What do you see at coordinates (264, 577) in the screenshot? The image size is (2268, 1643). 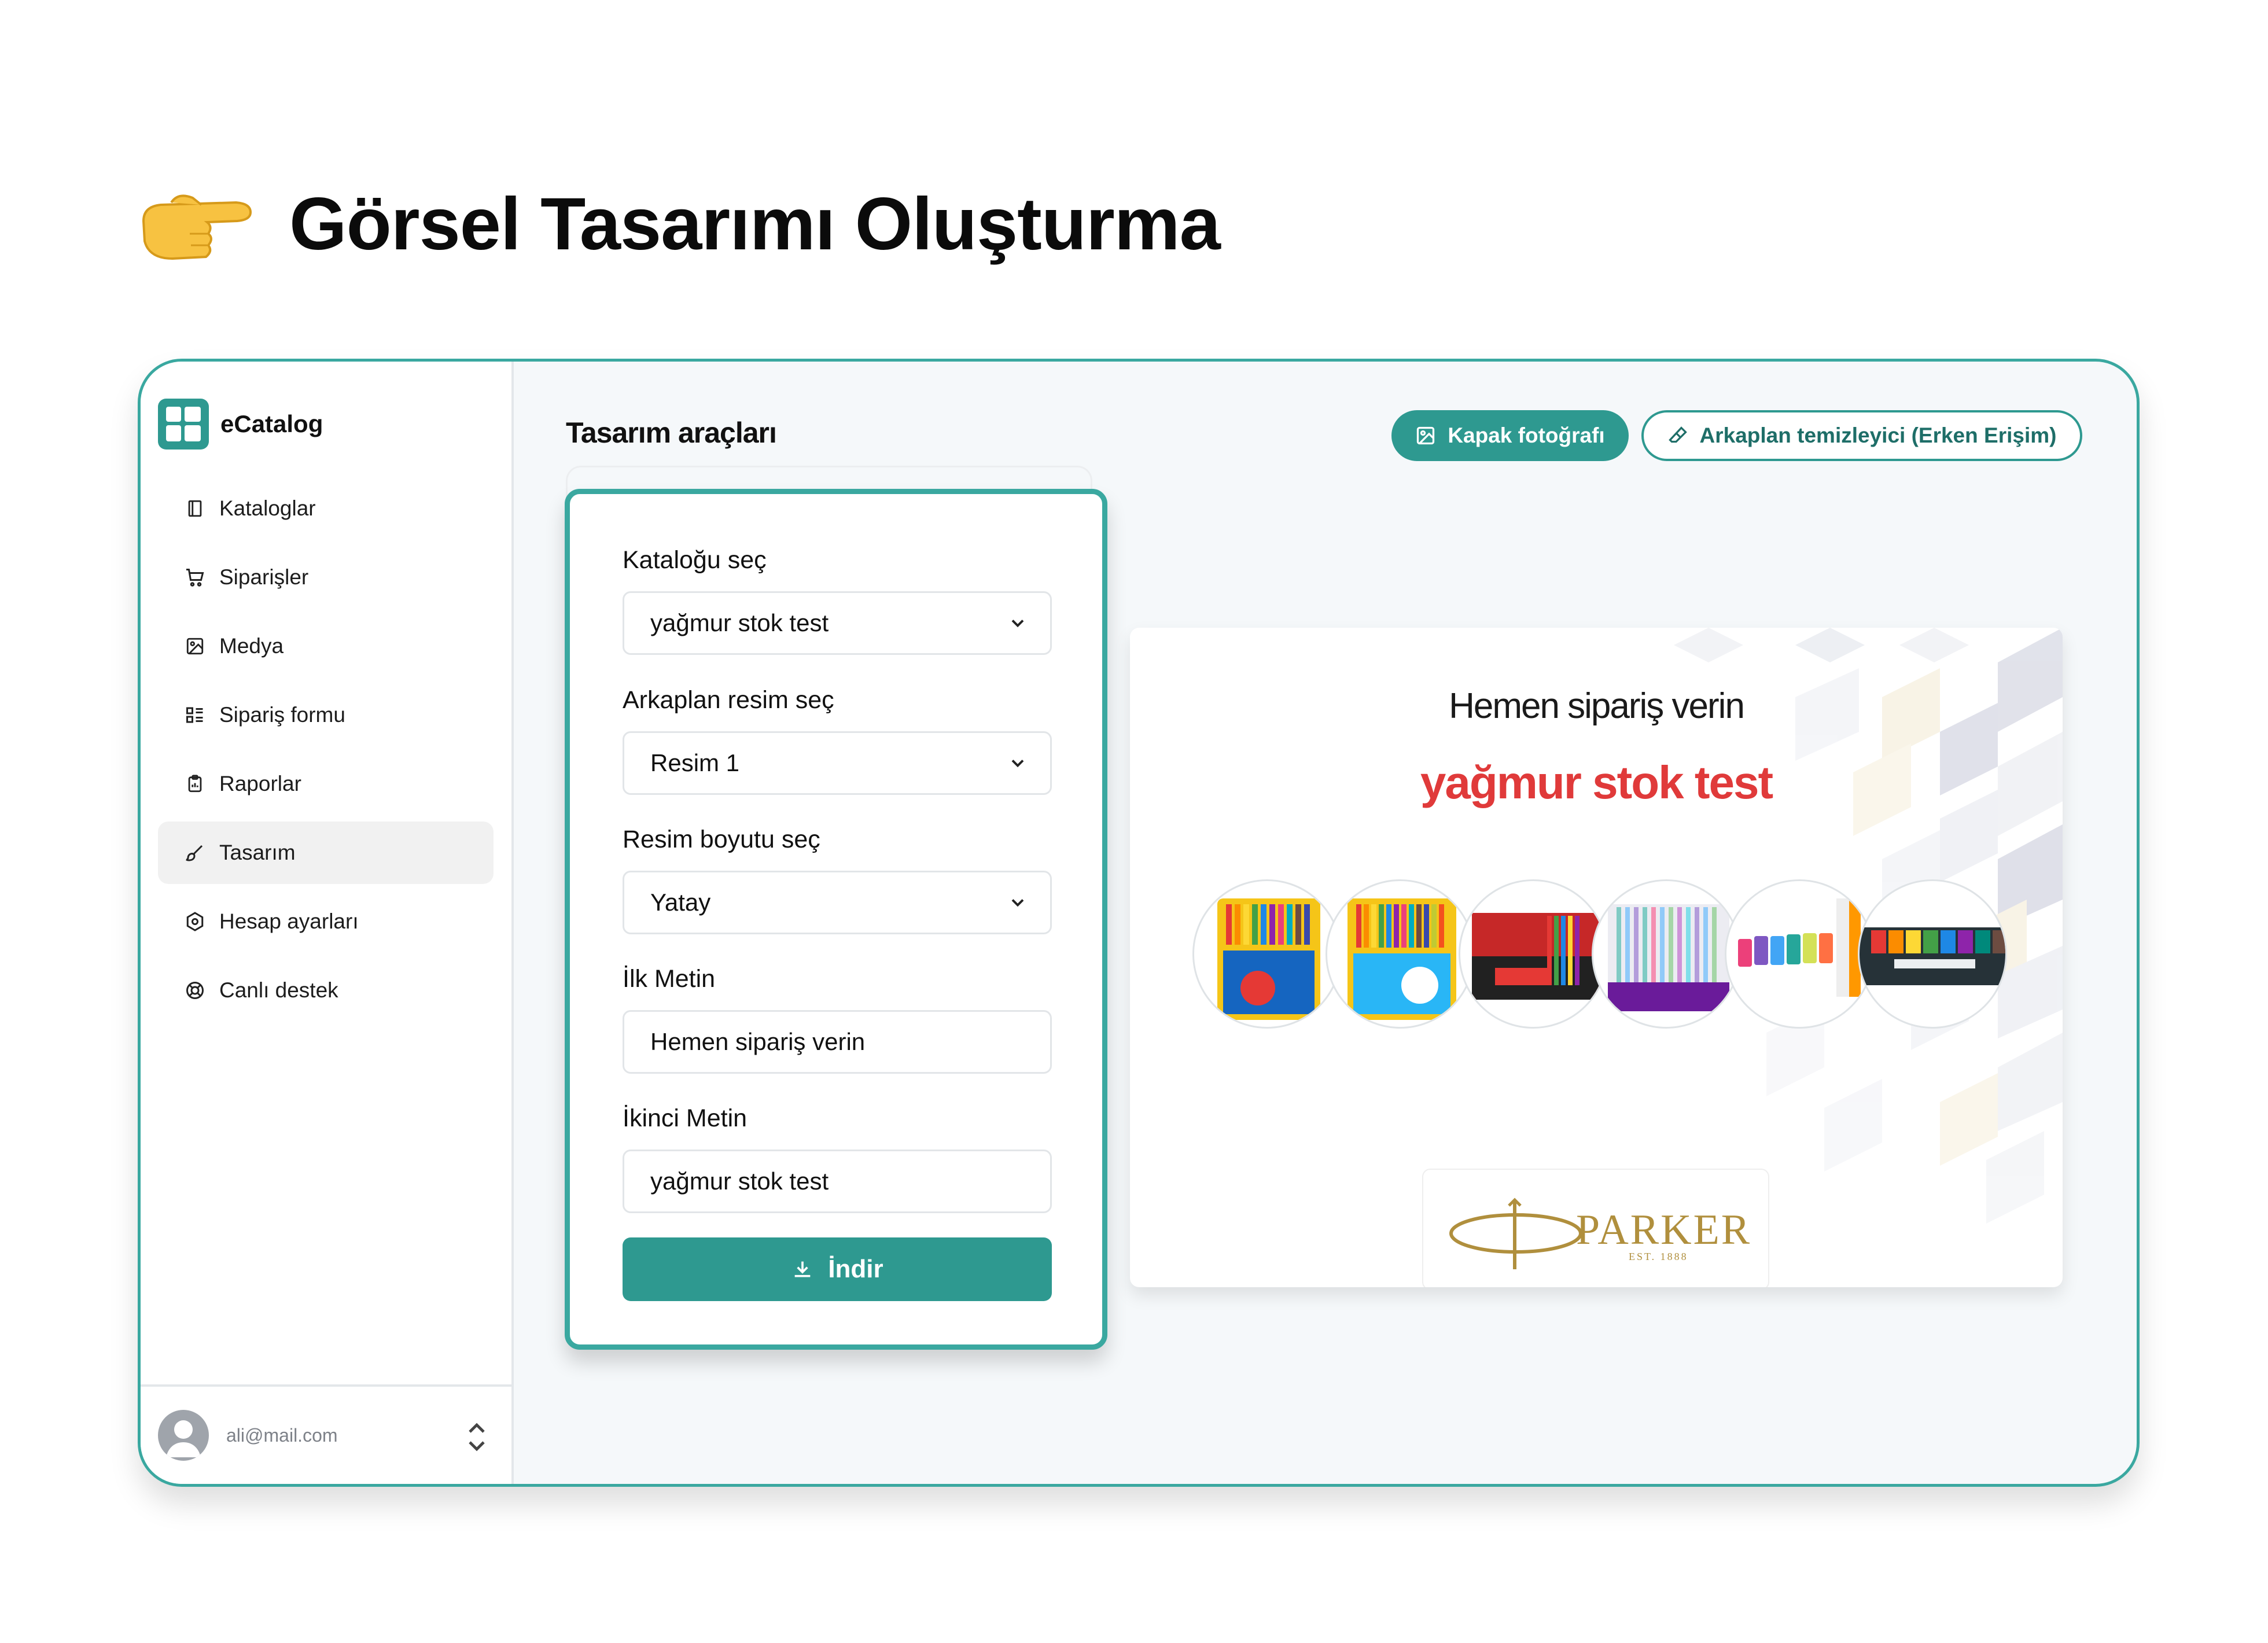 I see `sidebar-item-label: Siparişler` at bounding box center [264, 577].